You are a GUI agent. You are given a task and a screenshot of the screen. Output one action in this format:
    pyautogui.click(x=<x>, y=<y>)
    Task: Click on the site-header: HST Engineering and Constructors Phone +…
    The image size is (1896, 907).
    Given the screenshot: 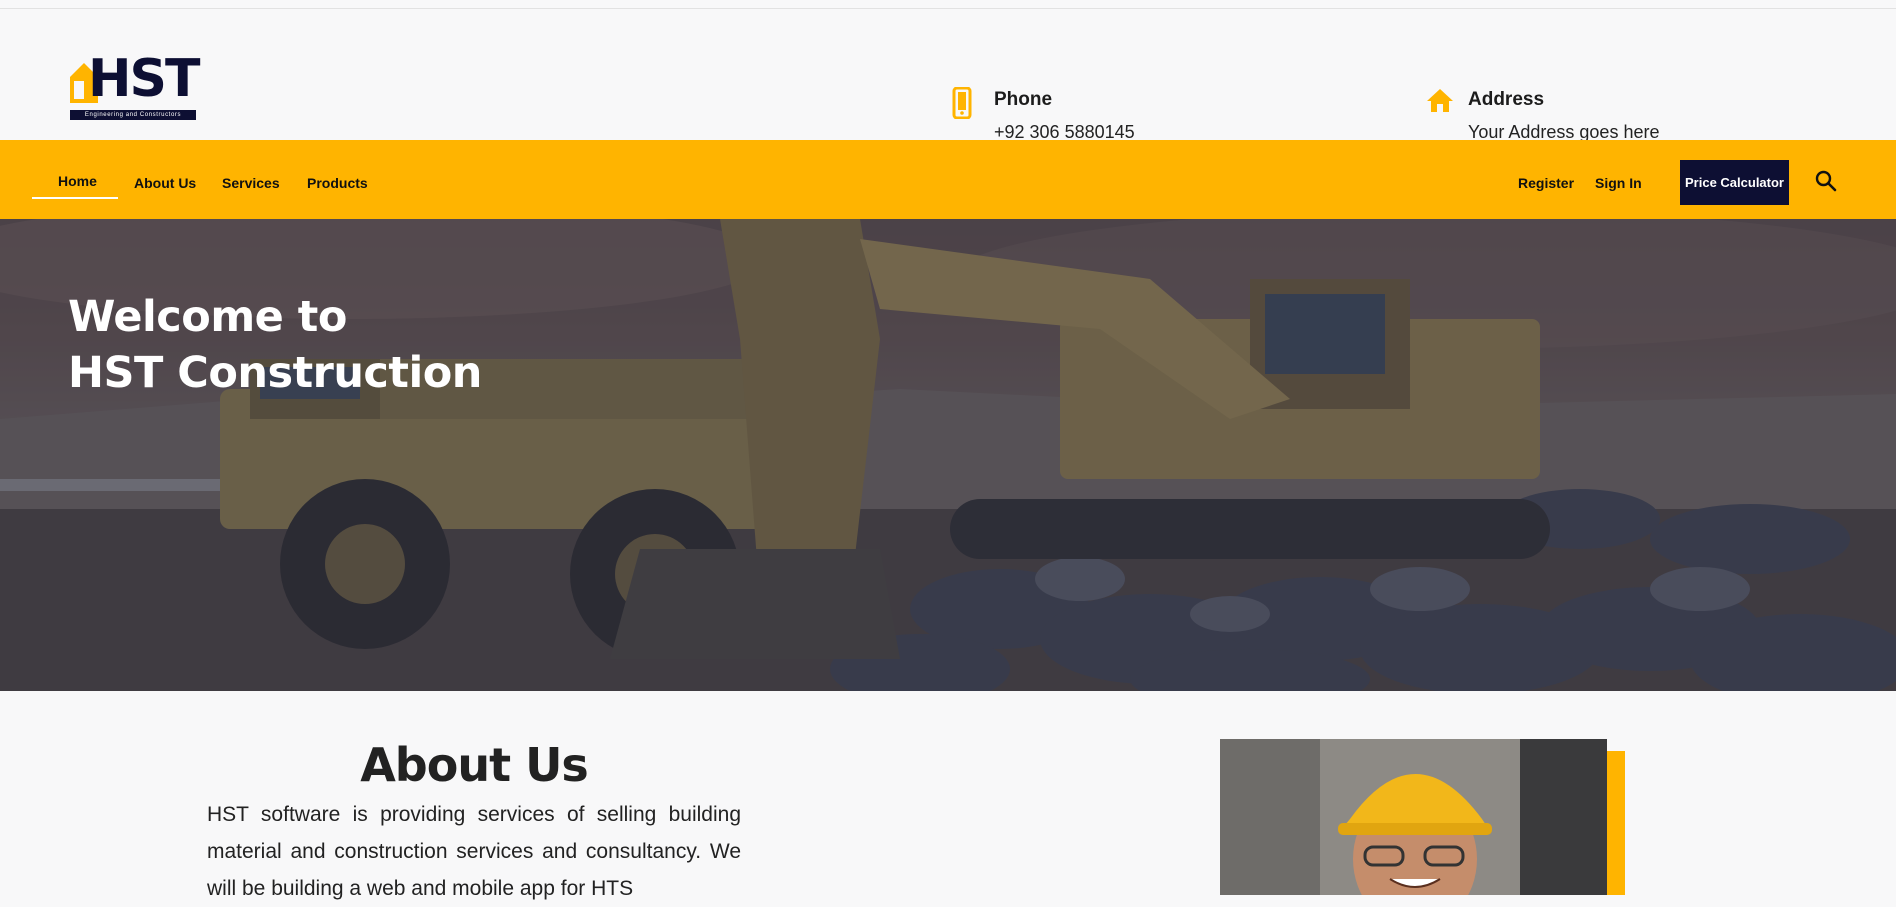 What is the action you would take?
    pyautogui.click(x=948, y=75)
    